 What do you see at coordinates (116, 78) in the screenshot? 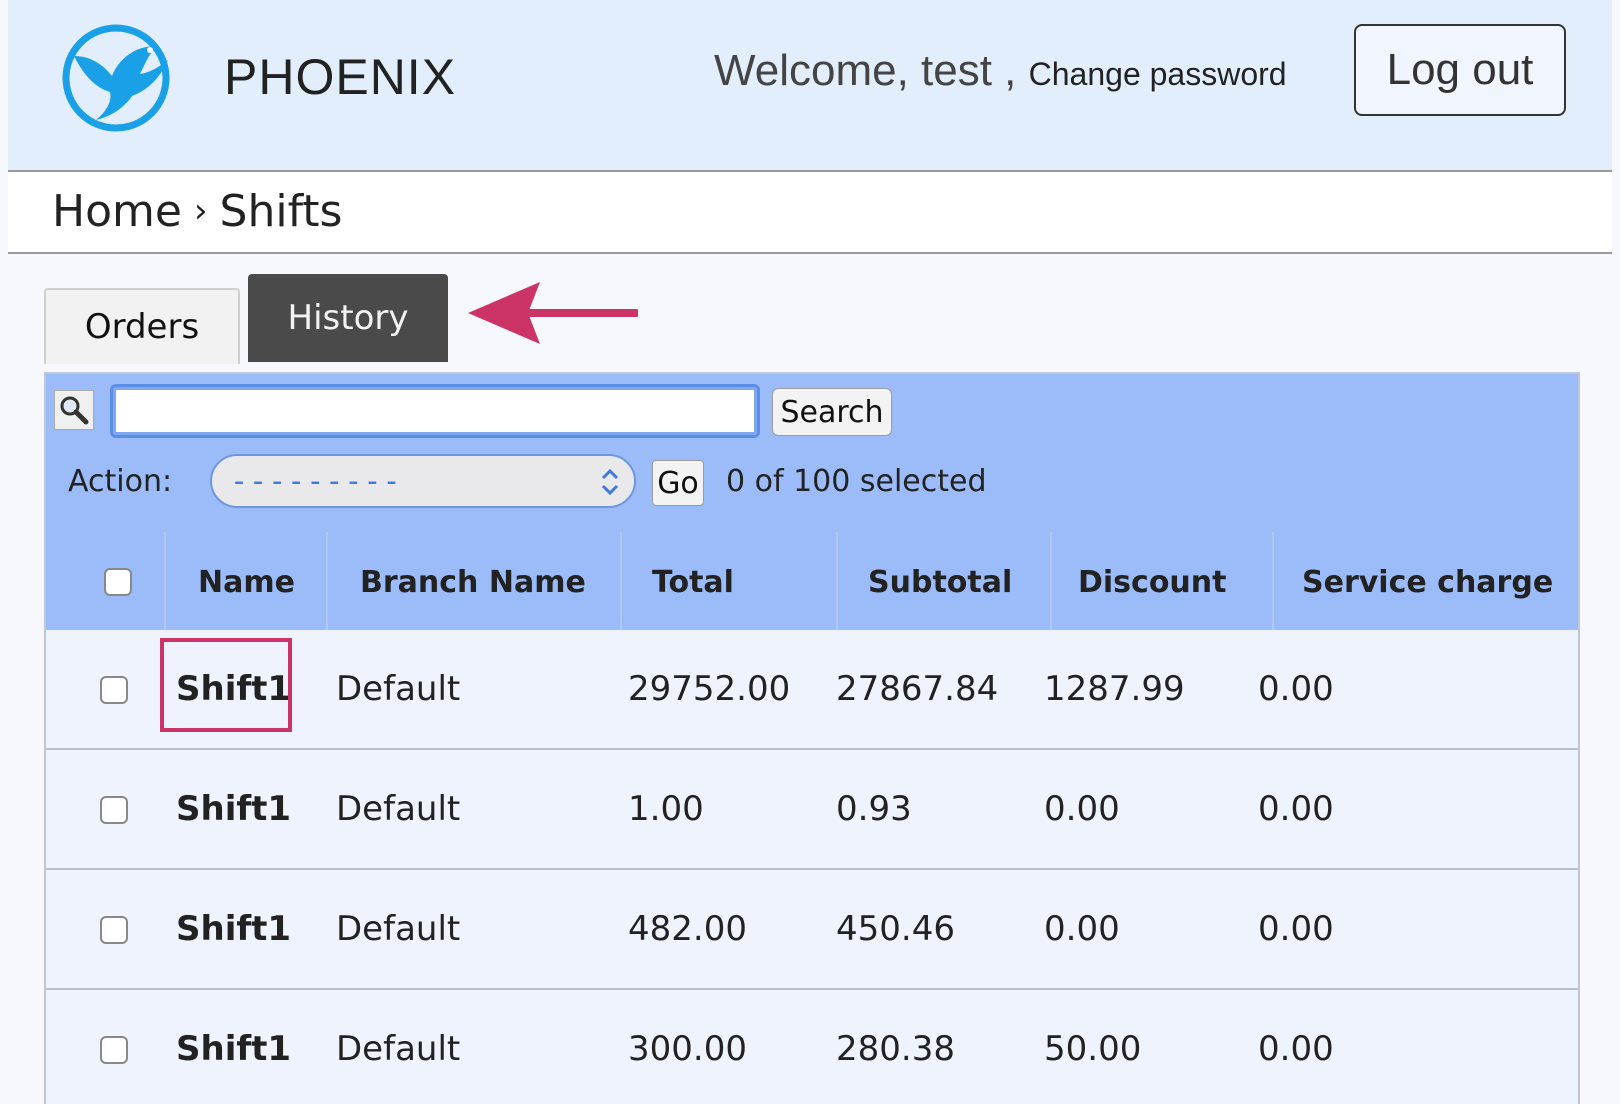
I see `phoenix-logo-icon` at bounding box center [116, 78].